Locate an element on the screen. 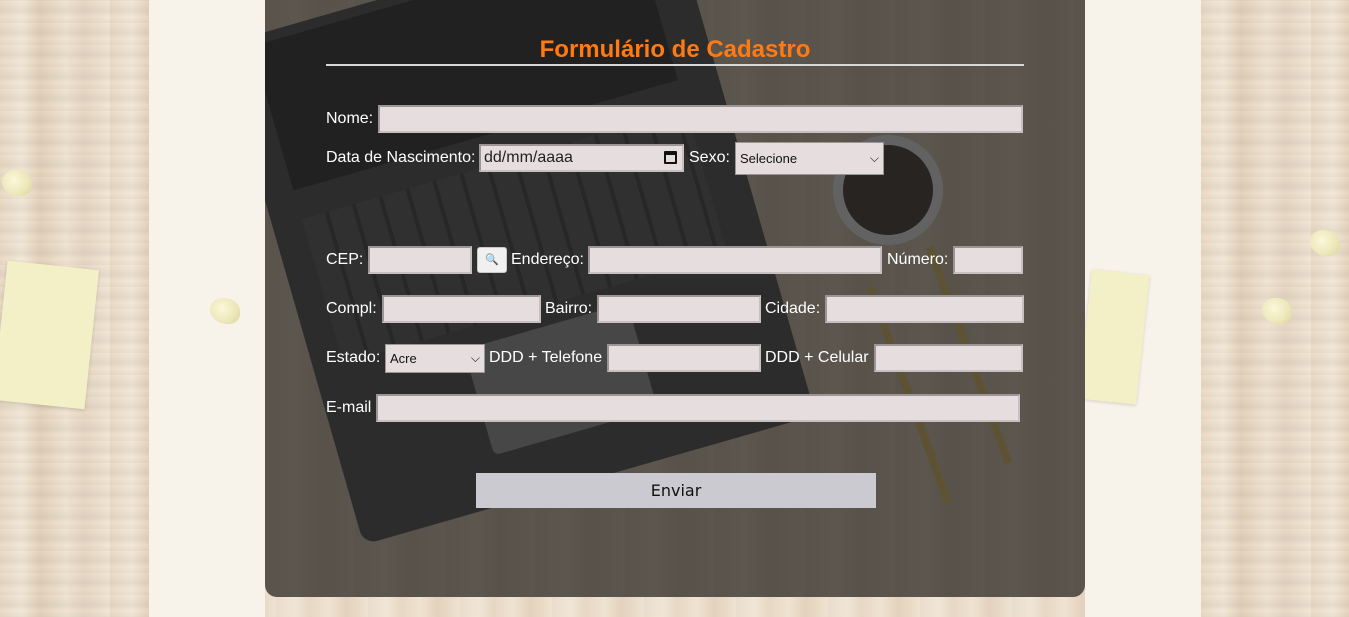  numero-label: Número: is located at coordinates (918, 259).